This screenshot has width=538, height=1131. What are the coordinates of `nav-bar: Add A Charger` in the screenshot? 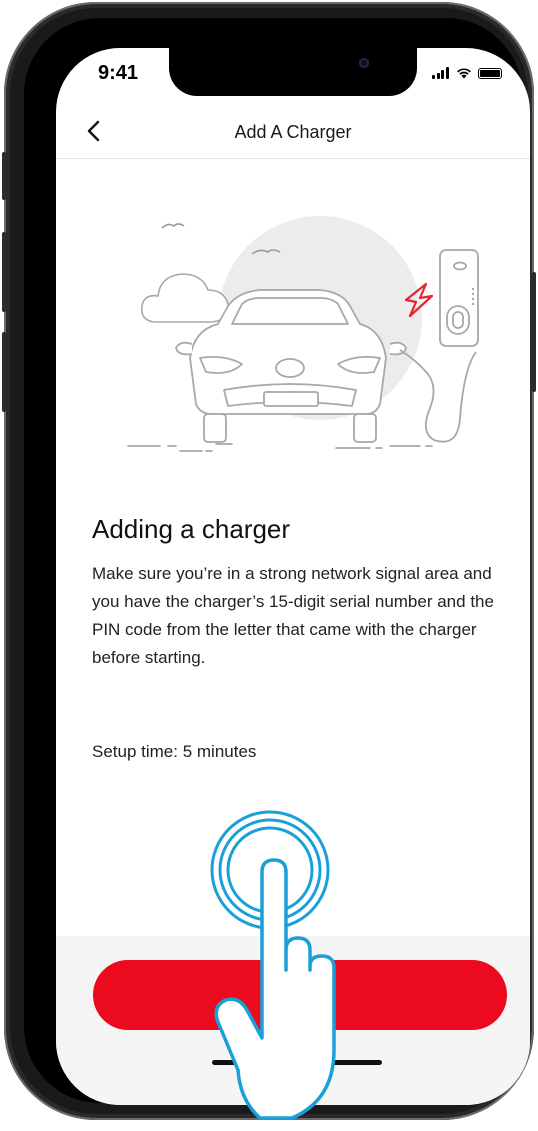 It's located at (293, 133).